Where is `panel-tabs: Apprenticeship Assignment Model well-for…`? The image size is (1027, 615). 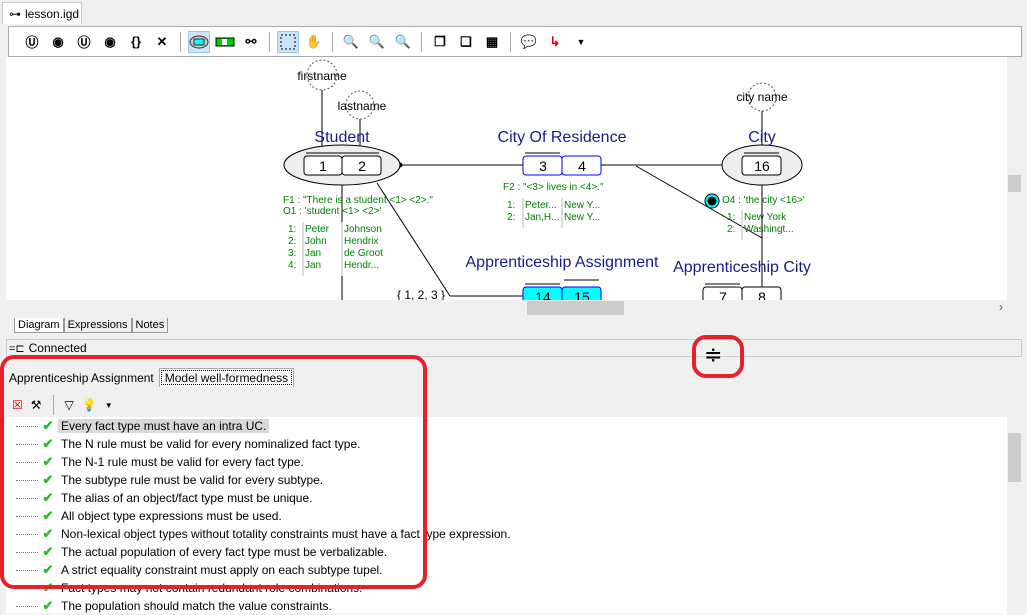 panel-tabs: Apprenticeship Assignment Model well-for… is located at coordinates (149, 377).